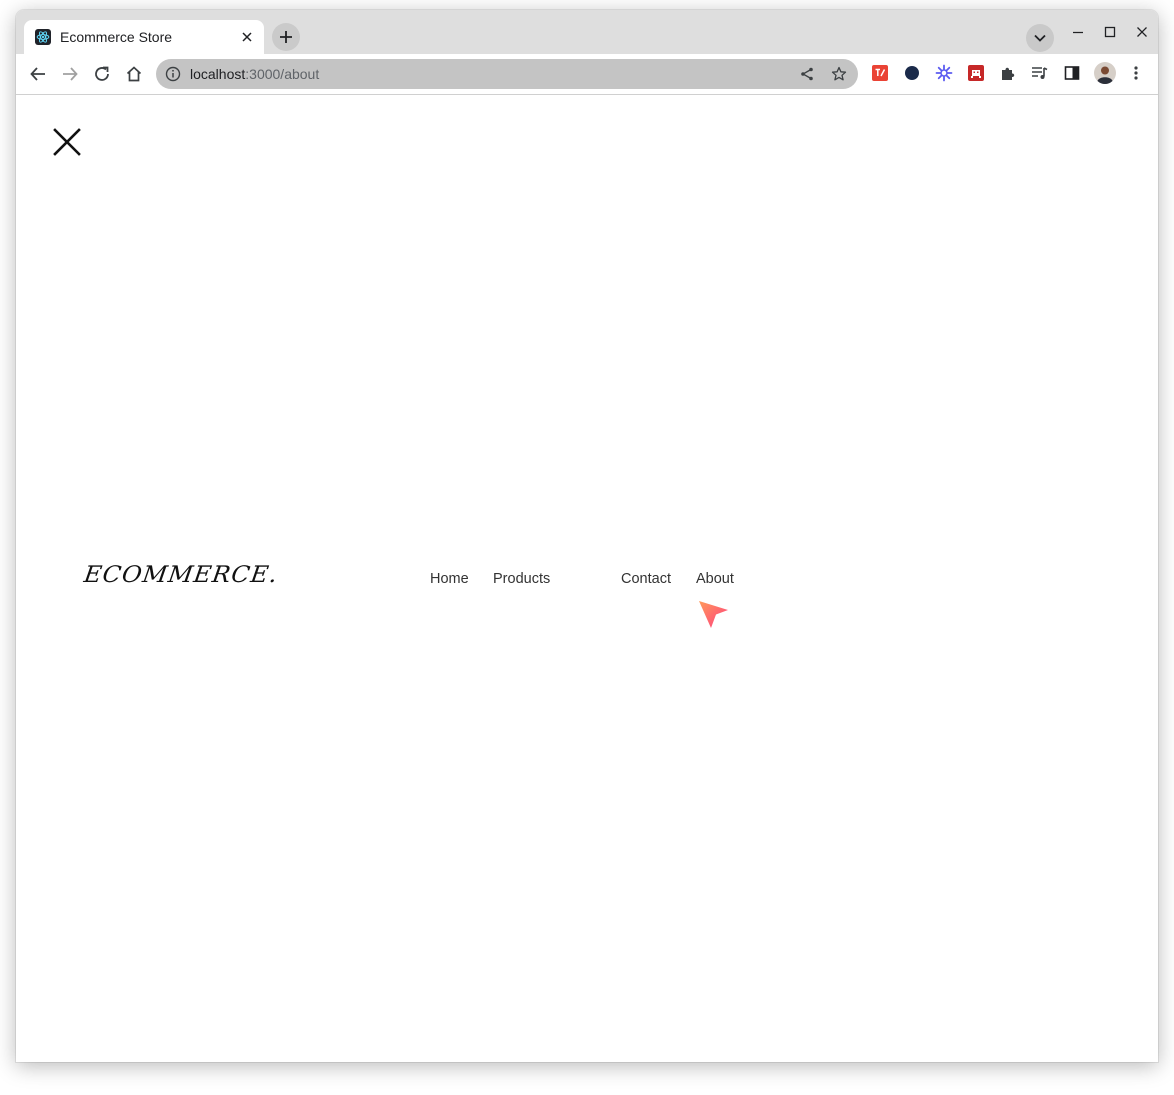  Describe the element at coordinates (38, 74) in the screenshot. I see `back-button` at that location.